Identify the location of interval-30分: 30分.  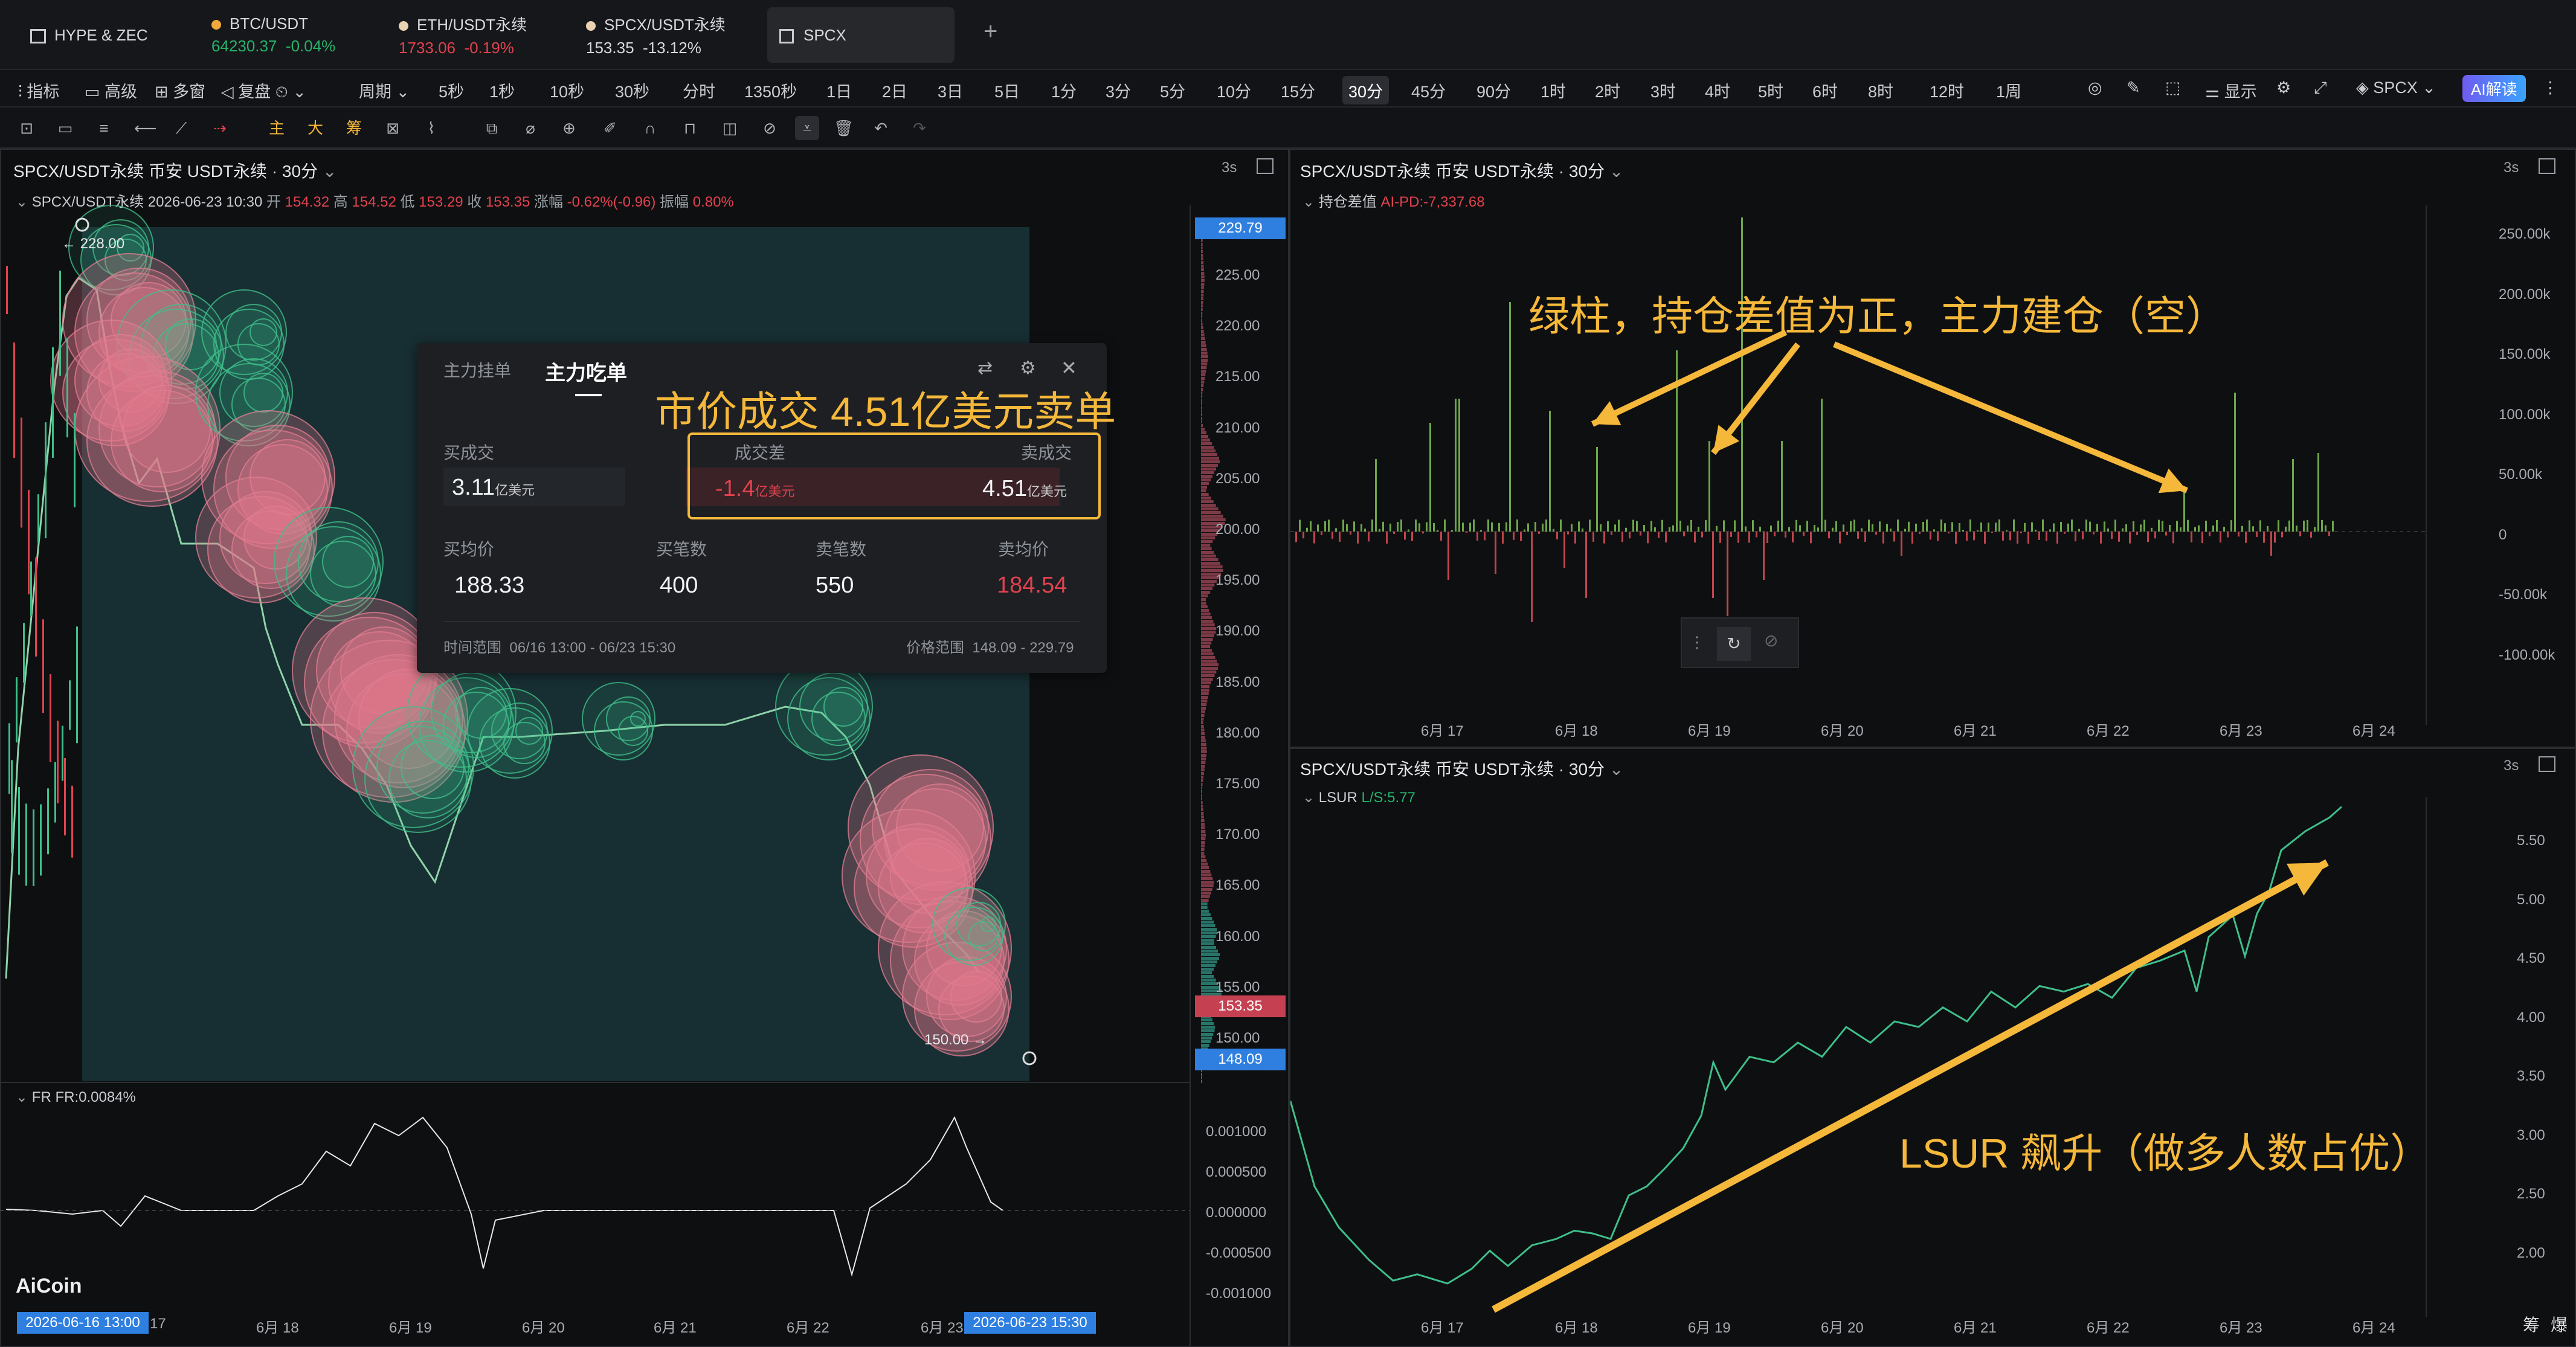
(1366, 90).